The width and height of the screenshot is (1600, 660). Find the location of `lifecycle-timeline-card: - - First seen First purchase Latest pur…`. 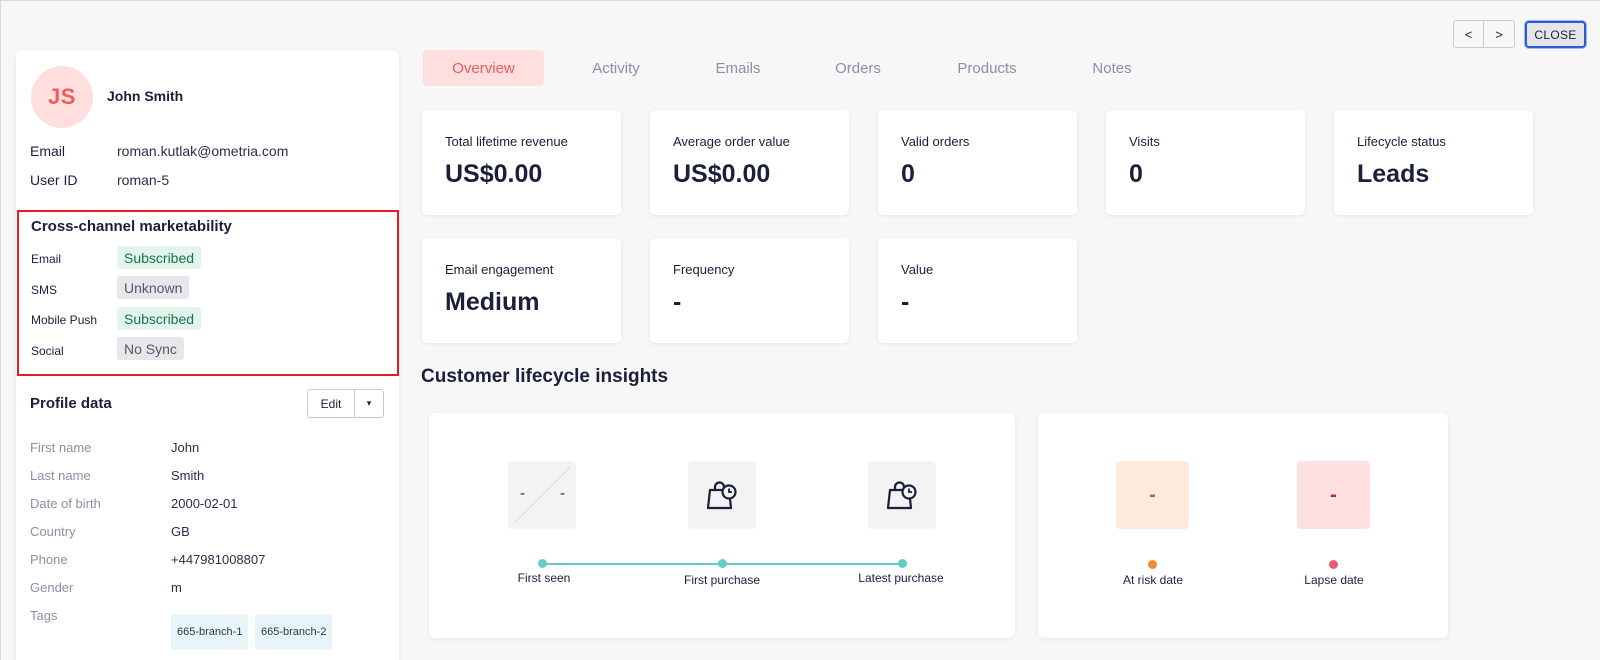

lifecycle-timeline-card: - - First seen First purchase Latest pur… is located at coordinates (722, 525).